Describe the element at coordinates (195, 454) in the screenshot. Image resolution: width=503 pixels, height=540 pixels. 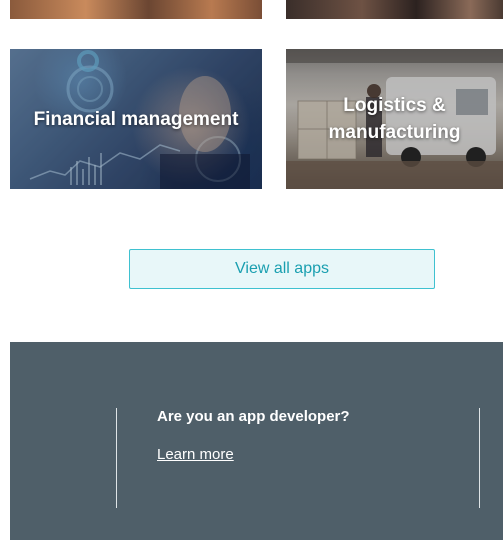
I see `learn-more-link: Learn more` at that location.